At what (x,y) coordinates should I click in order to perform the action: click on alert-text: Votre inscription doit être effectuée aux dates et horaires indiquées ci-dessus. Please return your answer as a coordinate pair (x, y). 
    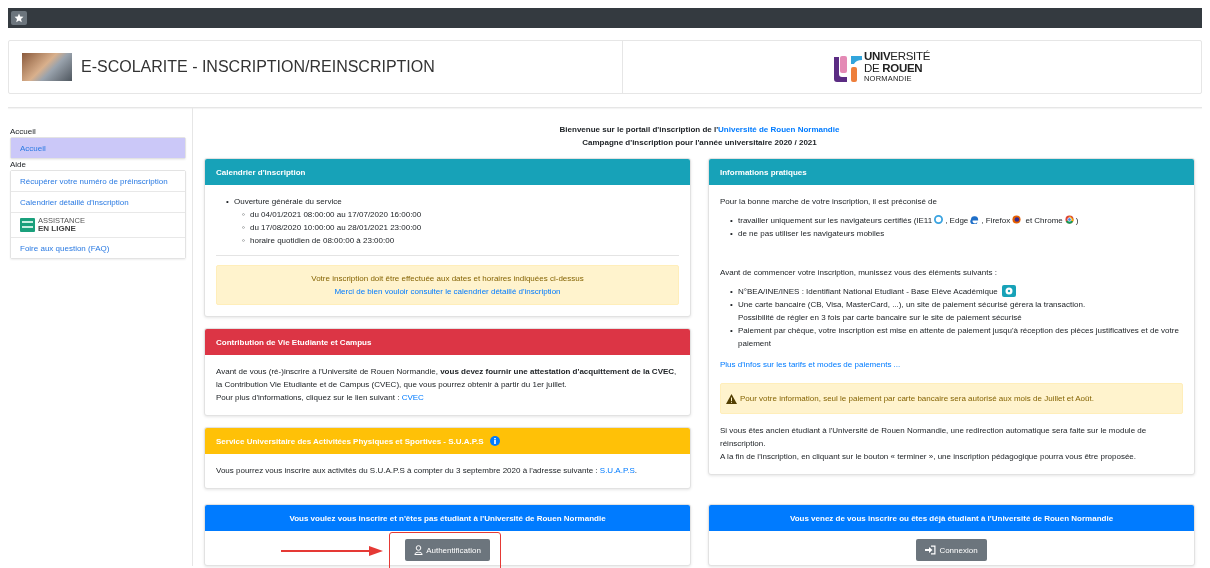
    Looking at the image, I should click on (447, 279).